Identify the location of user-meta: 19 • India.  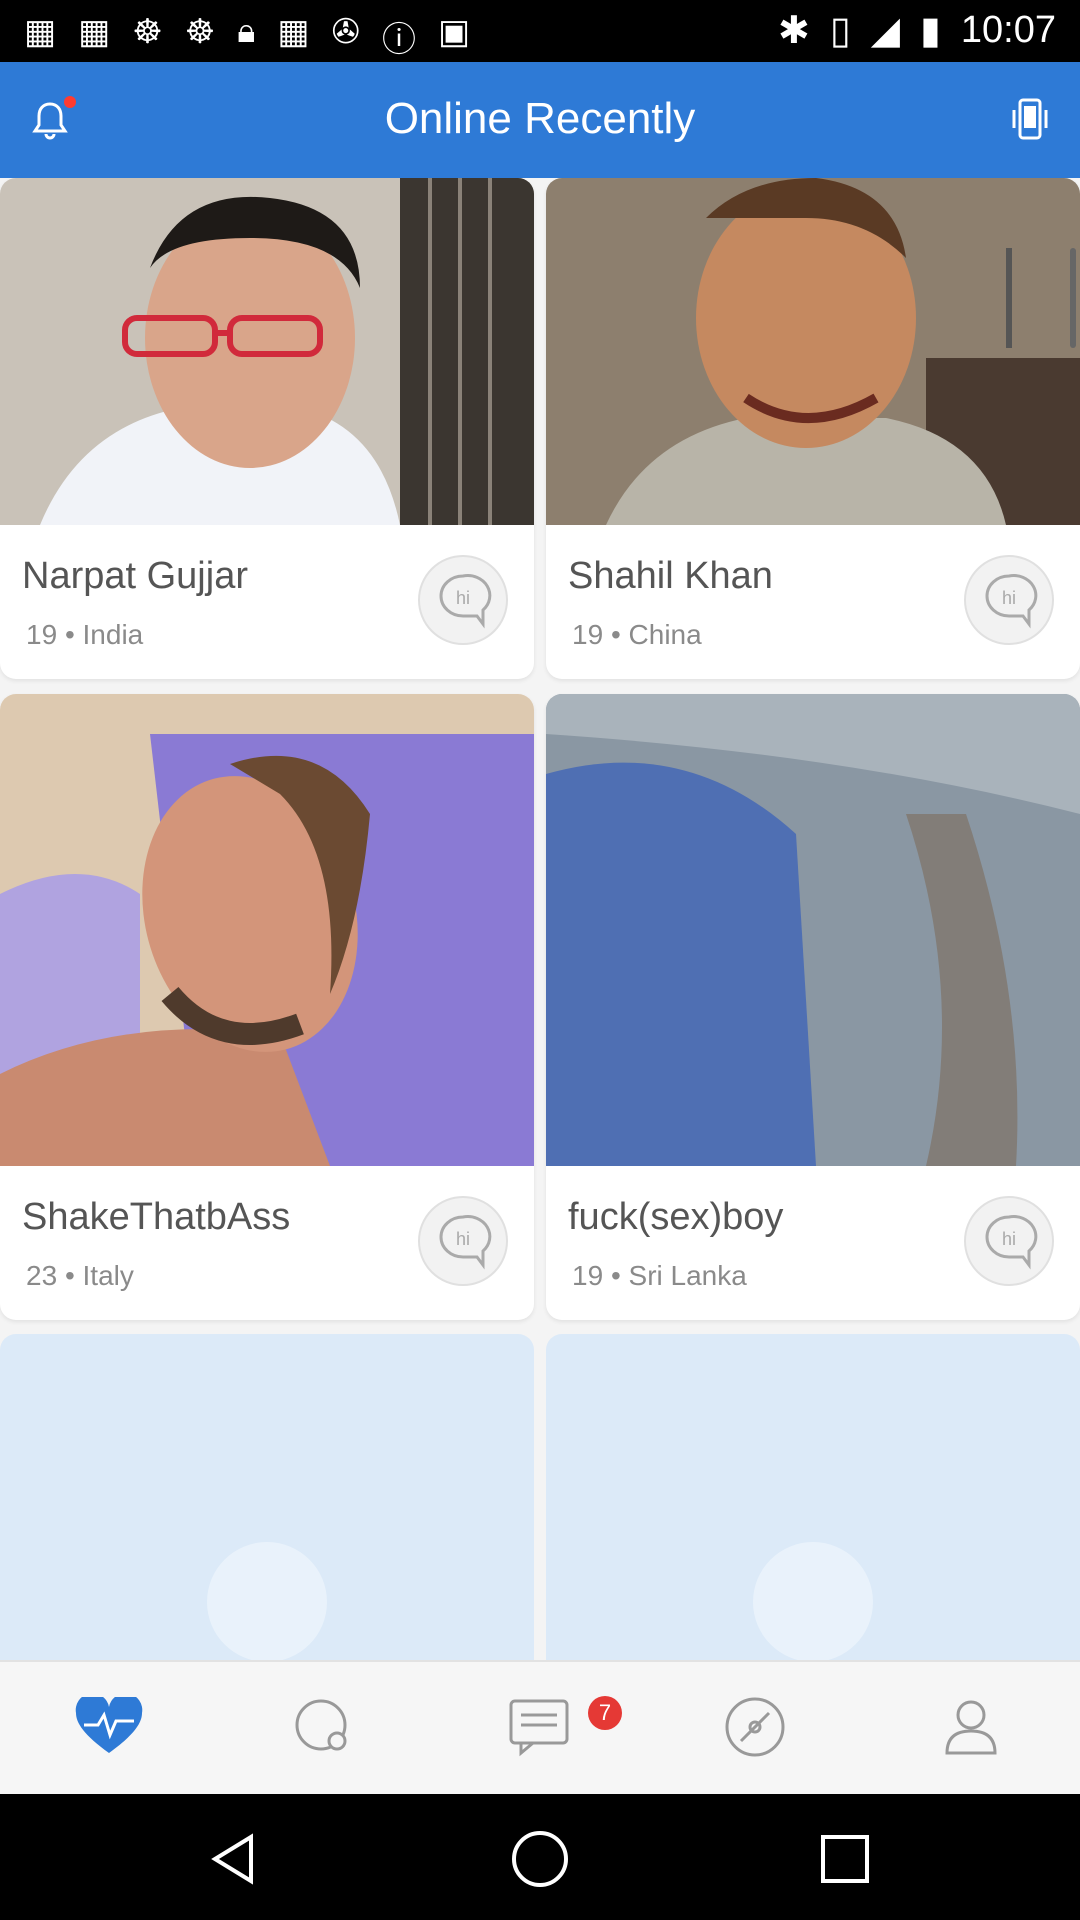
(84, 635).